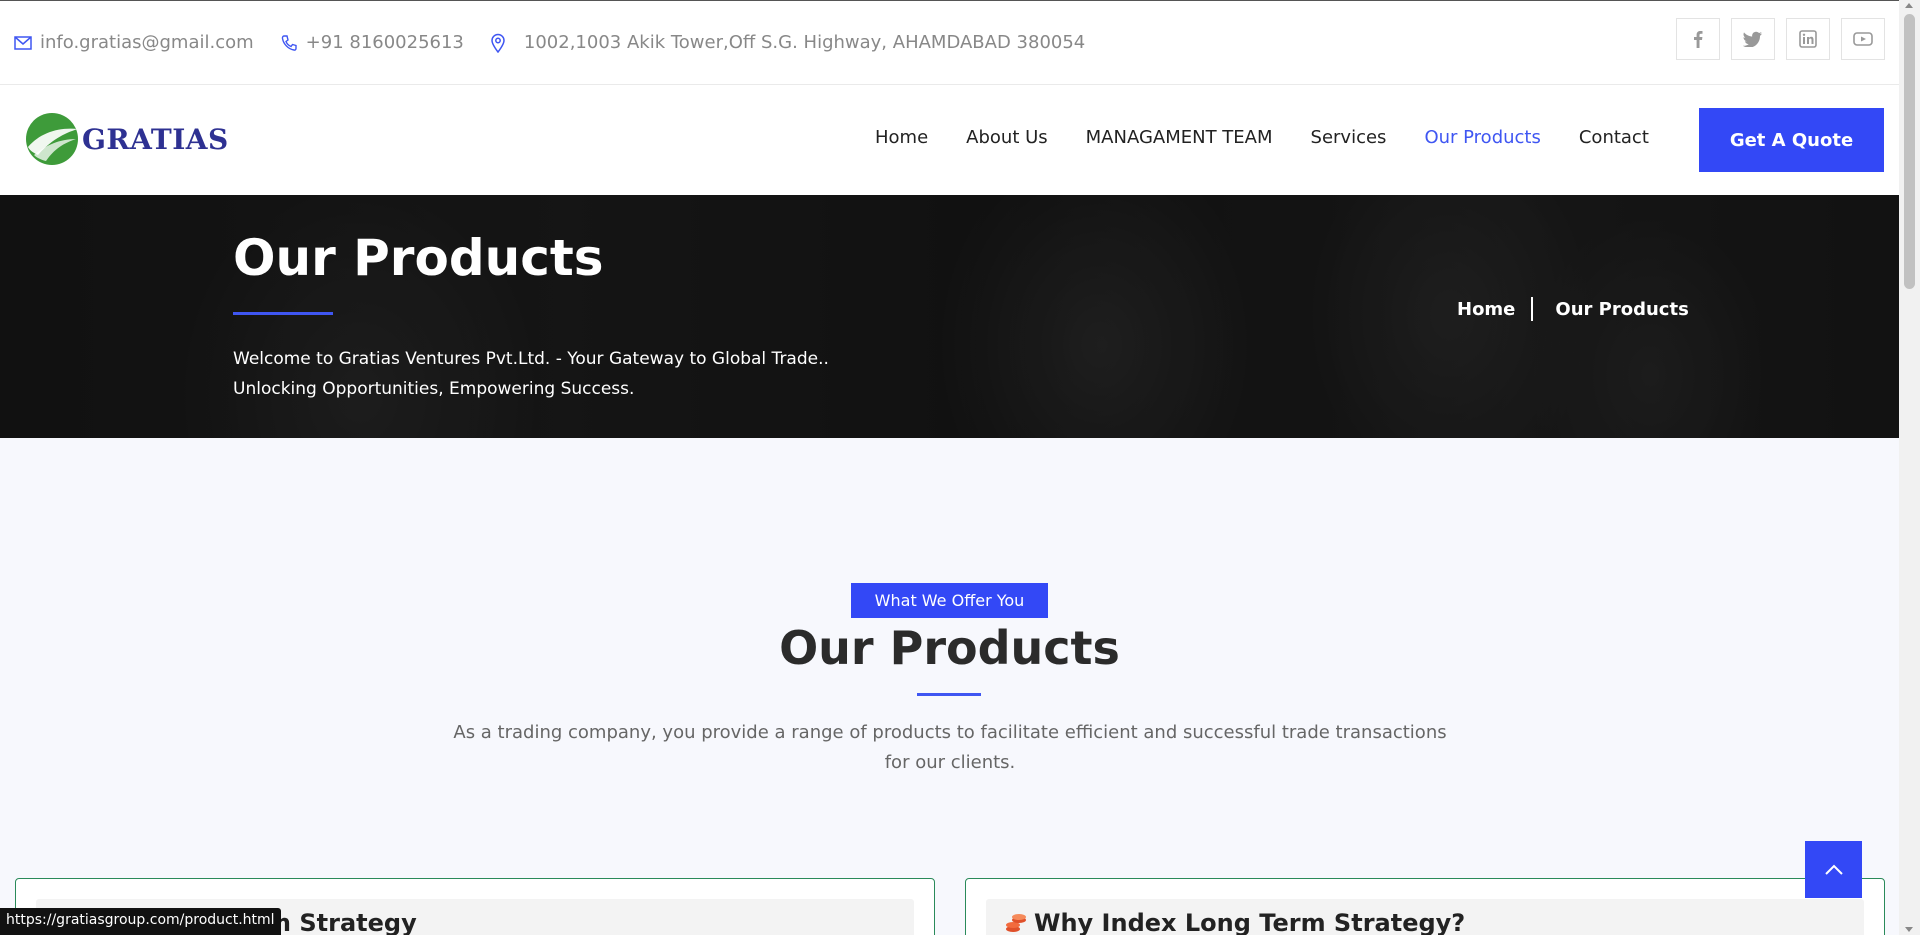 Image resolution: width=1920 pixels, height=935 pixels. What do you see at coordinates (949, 648) in the screenshot?
I see `section-title: Our Products` at bounding box center [949, 648].